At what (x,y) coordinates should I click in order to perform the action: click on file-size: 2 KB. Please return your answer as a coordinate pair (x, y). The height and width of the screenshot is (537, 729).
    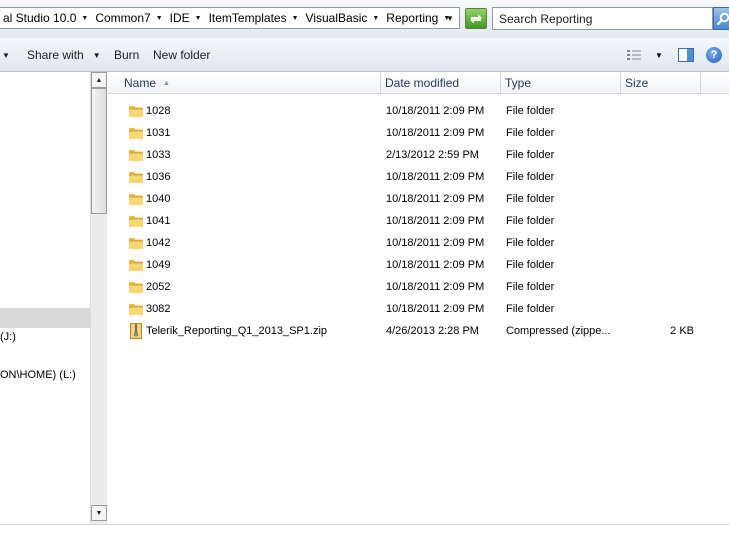
    Looking at the image, I should click on (682, 331).